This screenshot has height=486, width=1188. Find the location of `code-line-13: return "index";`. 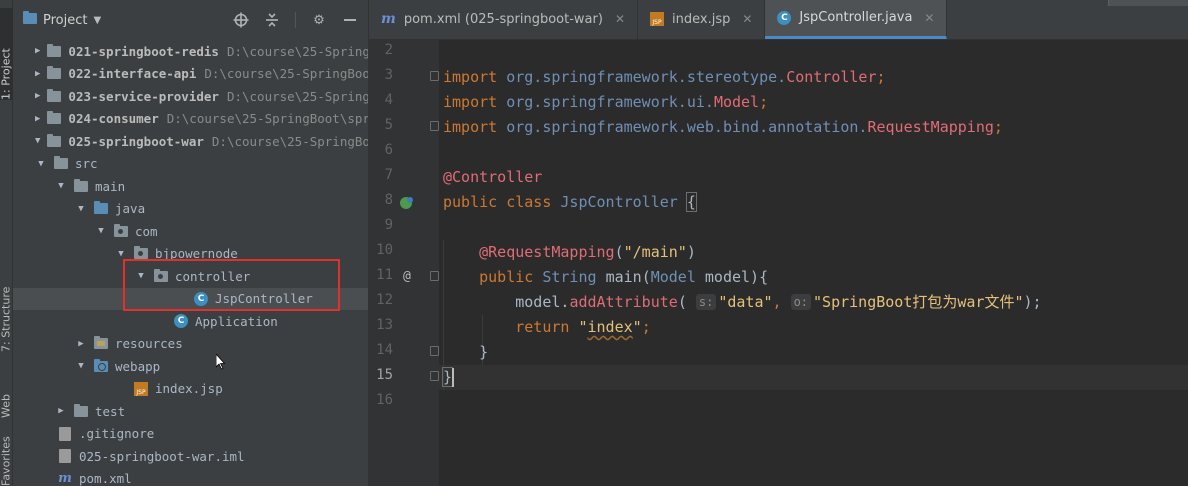

code-line-13: return "index"; is located at coordinates (583, 327).